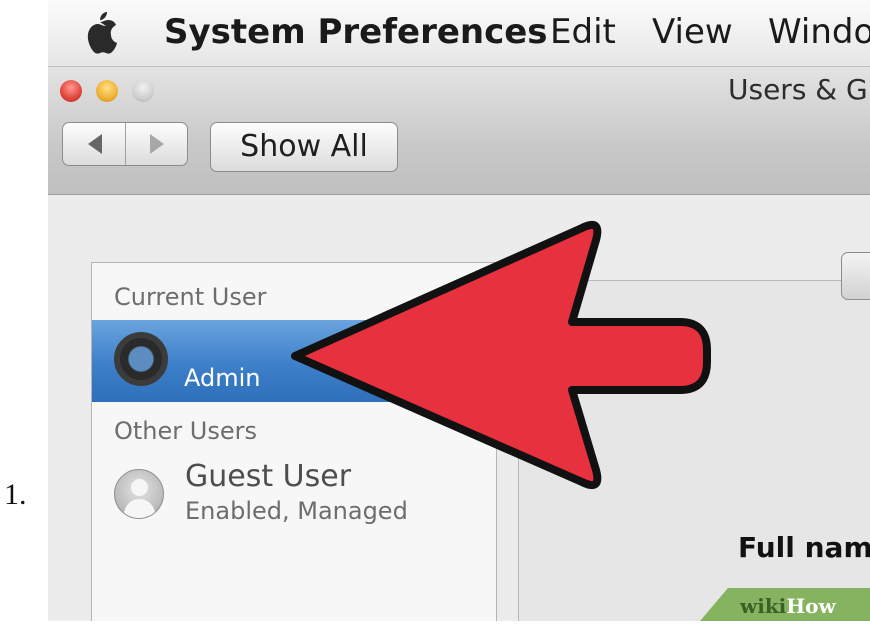 The height and width of the screenshot is (624, 870). I want to click on watermark-wiki: wiki, so click(763, 606).